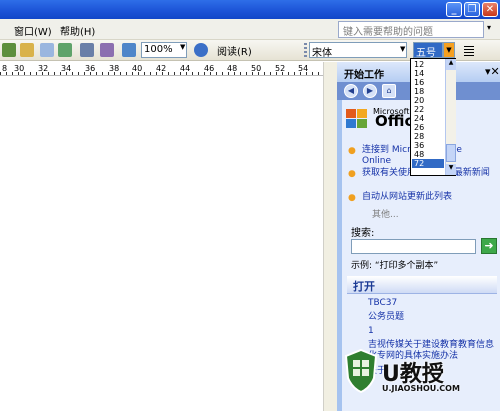 The width and height of the screenshot is (500, 411). I want to click on title-bar: _ ❐ ✕, so click(250, 9).